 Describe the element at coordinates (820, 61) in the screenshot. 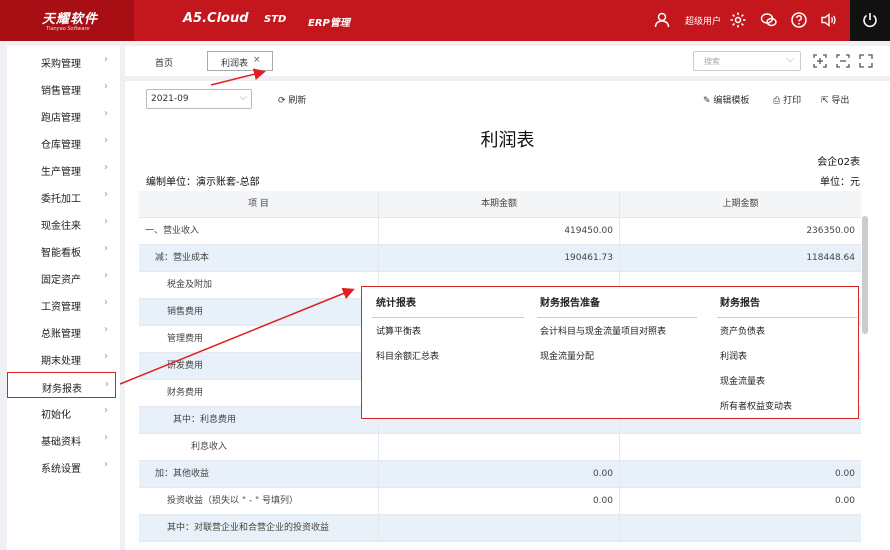

I see `add-tab-icon` at that location.